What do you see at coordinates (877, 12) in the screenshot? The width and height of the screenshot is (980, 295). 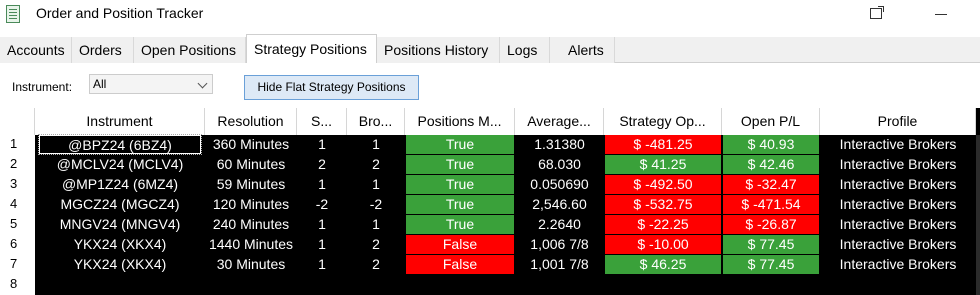 I see `maximize-icon` at bounding box center [877, 12].